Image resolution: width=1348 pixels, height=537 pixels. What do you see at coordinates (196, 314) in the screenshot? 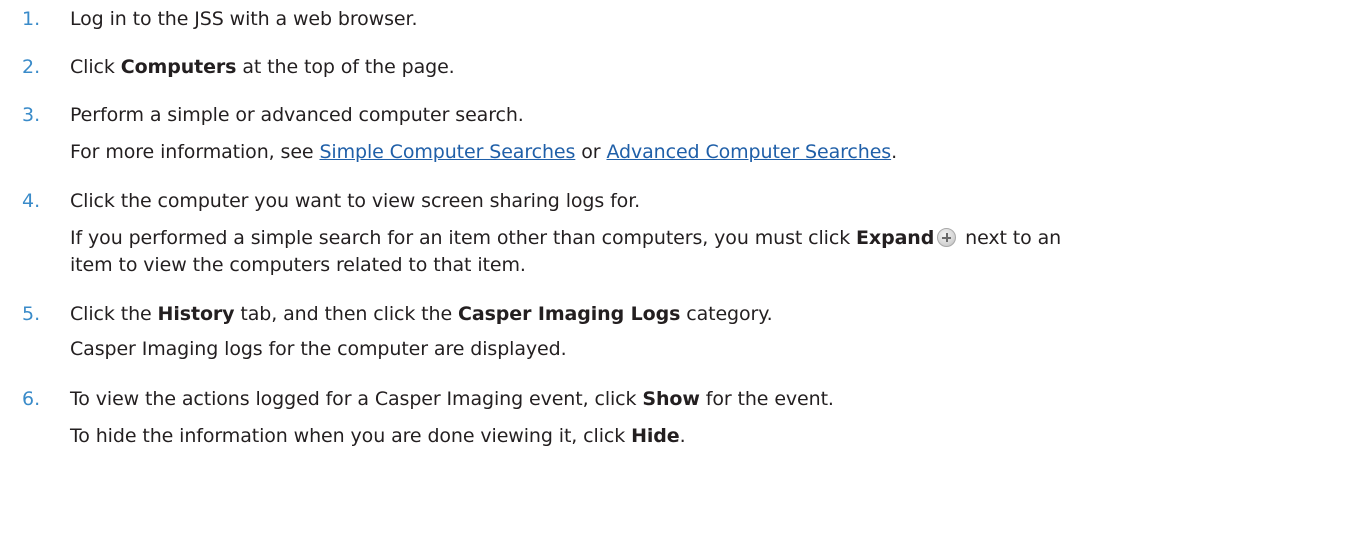
I see `ui-term-history: History` at bounding box center [196, 314].